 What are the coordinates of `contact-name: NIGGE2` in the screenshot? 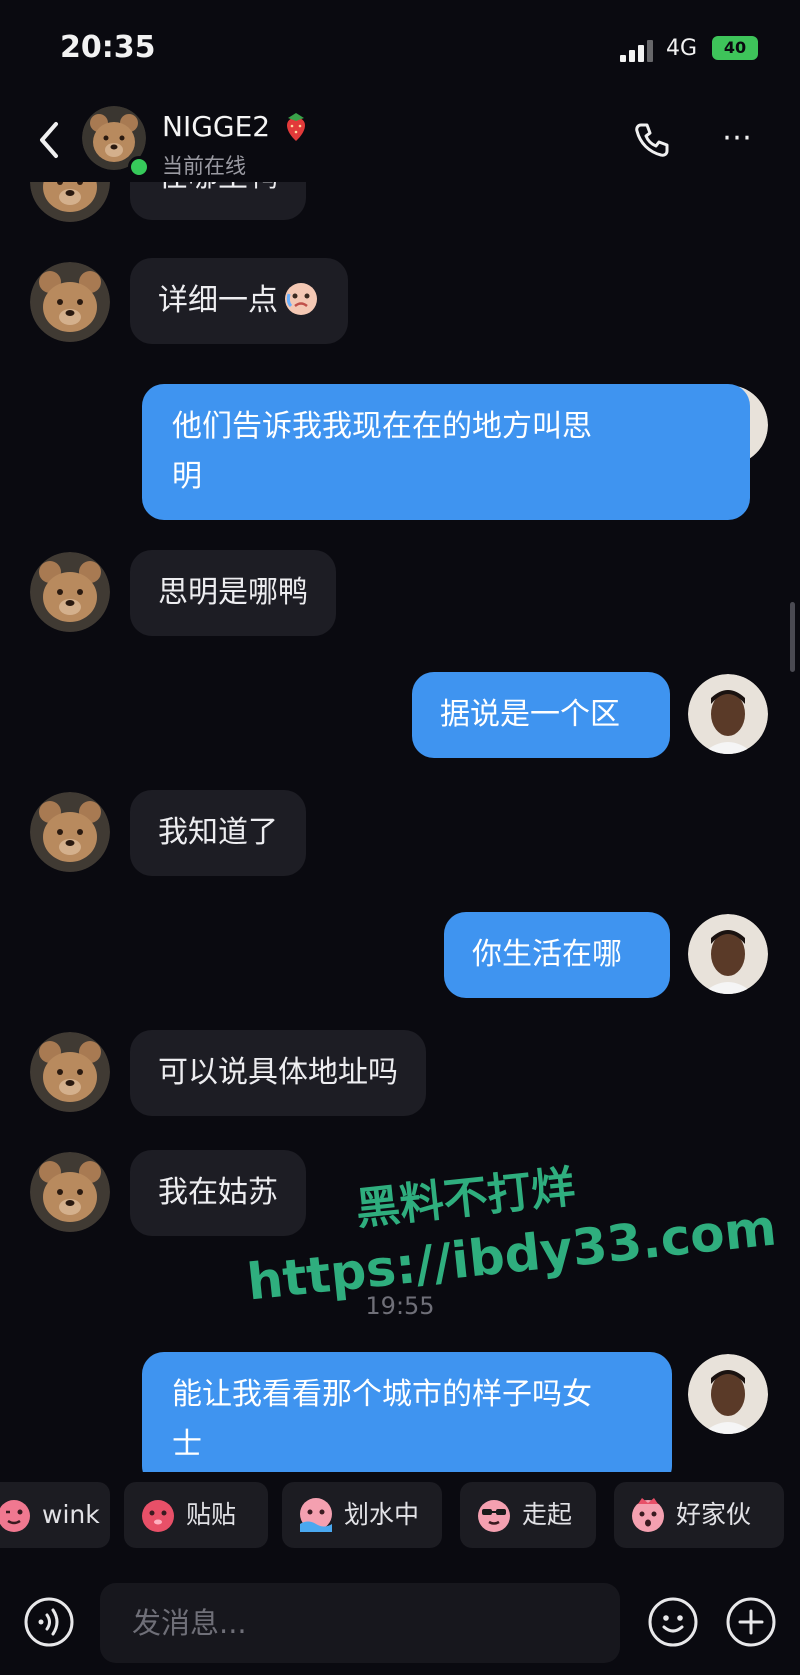 It's located at (216, 126).